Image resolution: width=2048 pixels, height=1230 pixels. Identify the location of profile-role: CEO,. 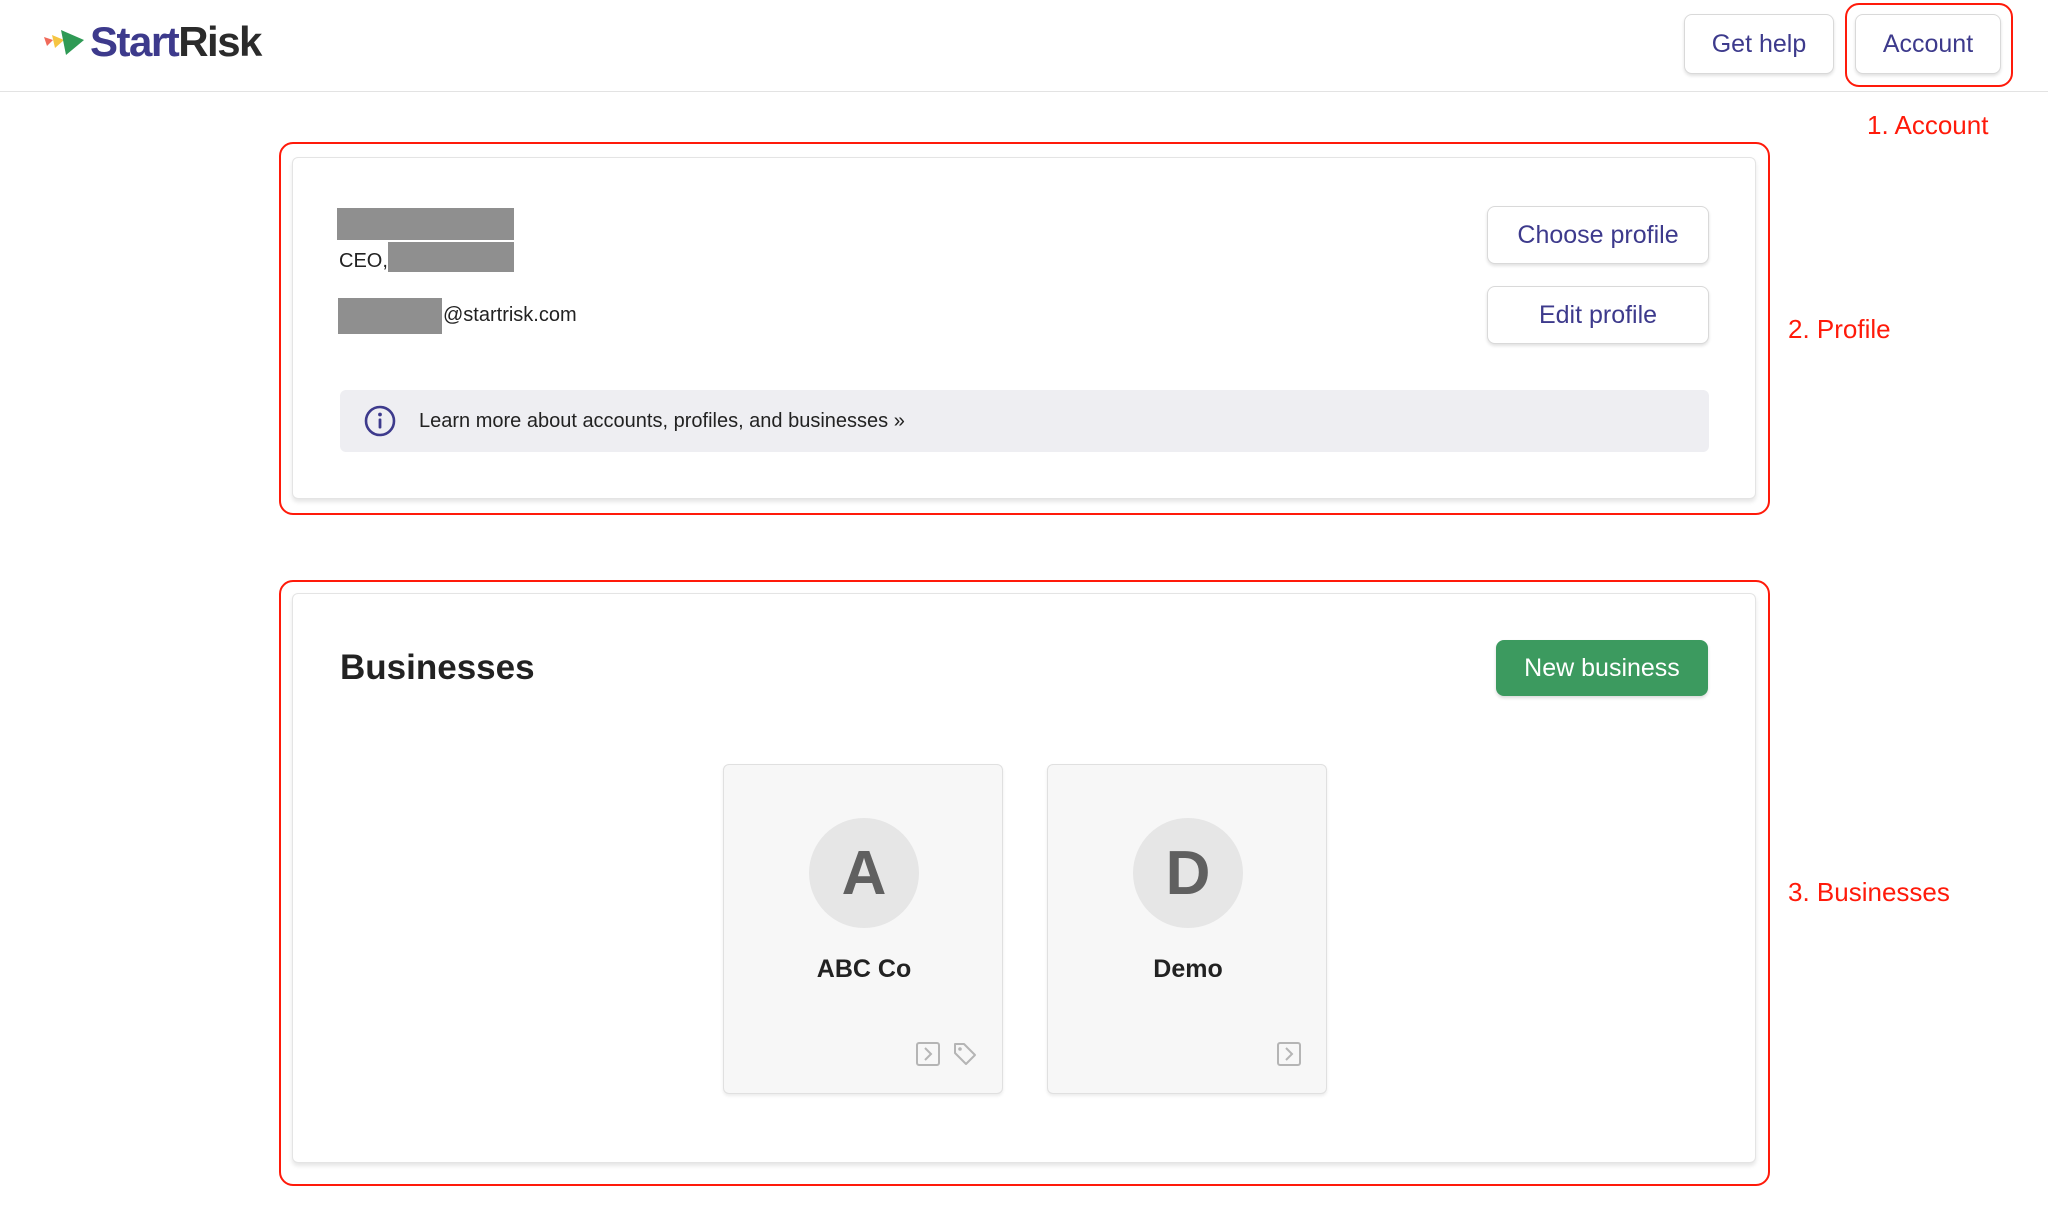
(363, 261).